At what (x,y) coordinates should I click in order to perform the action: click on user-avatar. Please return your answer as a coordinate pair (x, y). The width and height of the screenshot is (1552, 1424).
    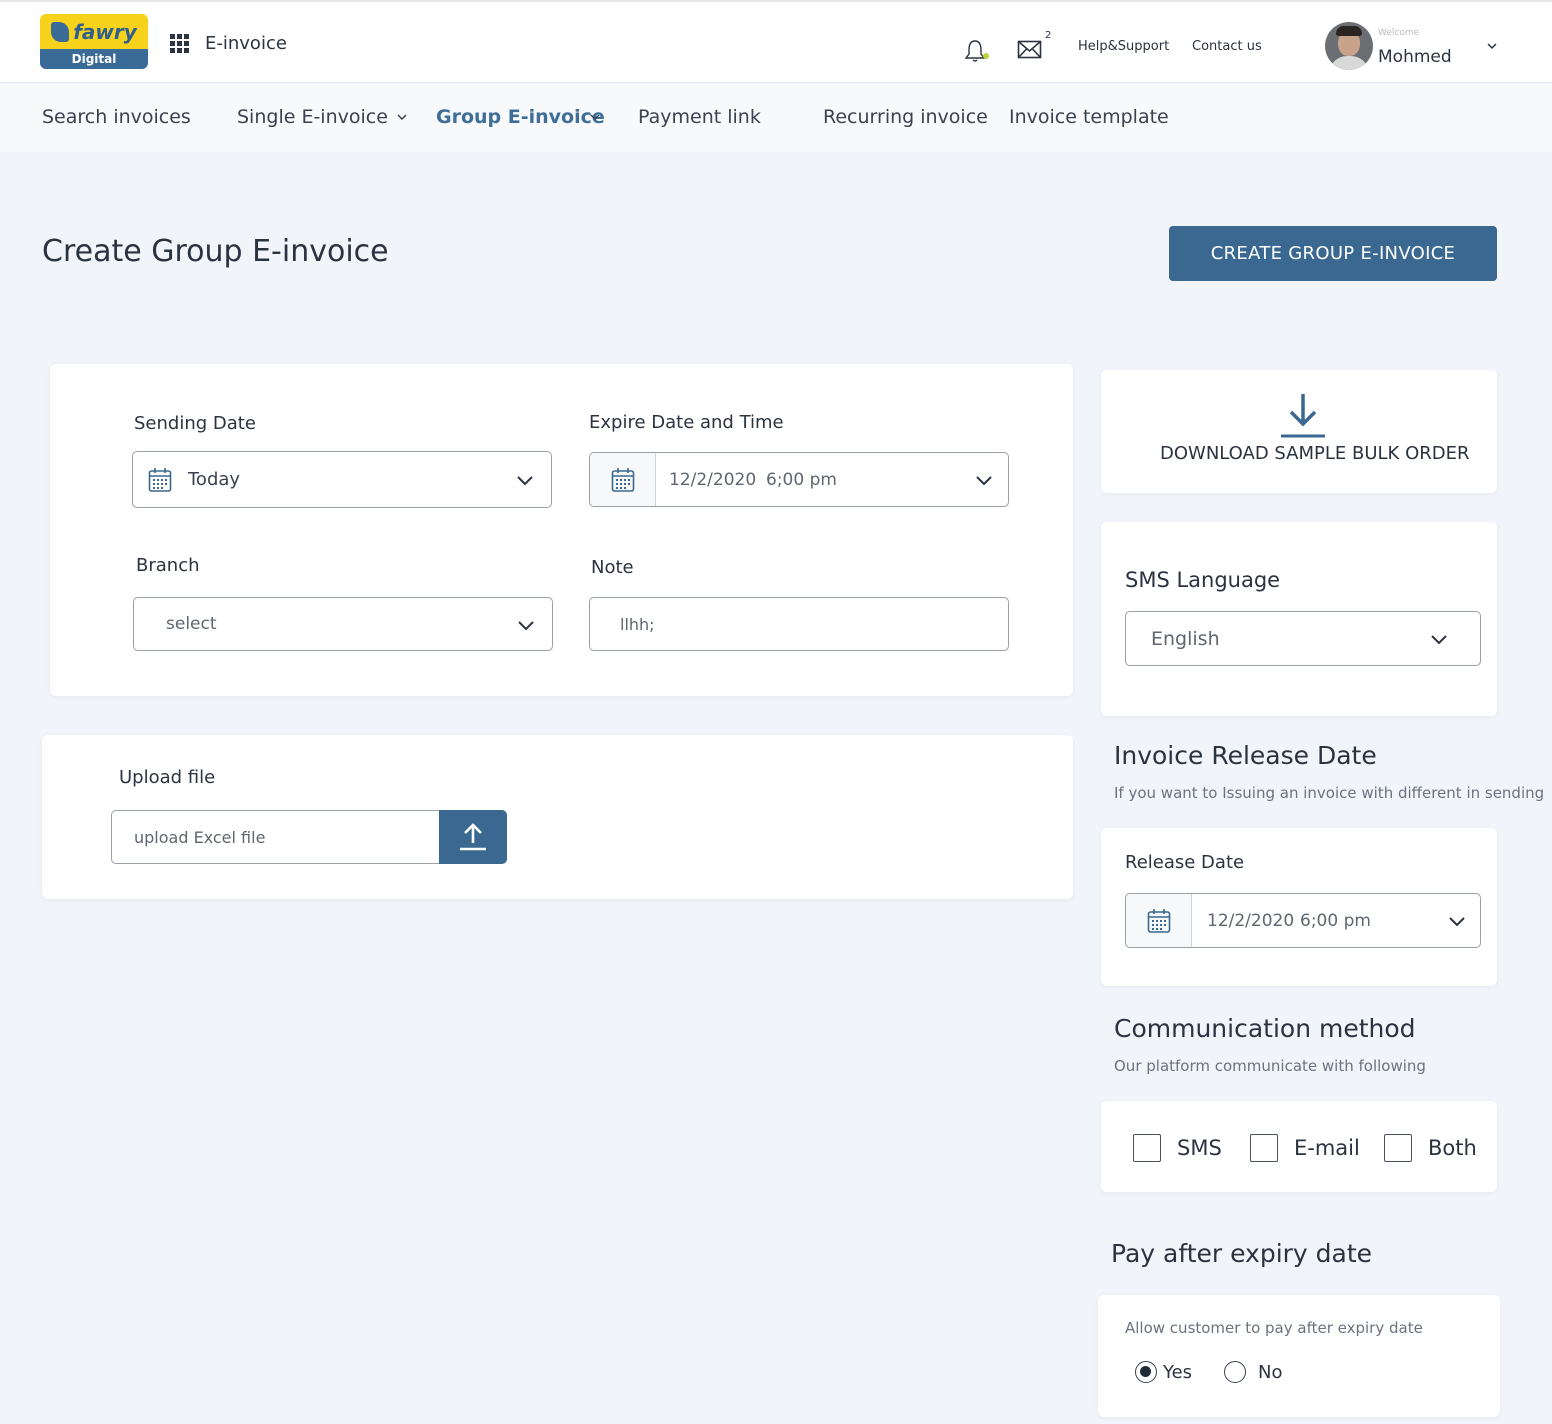
    Looking at the image, I should click on (1349, 46).